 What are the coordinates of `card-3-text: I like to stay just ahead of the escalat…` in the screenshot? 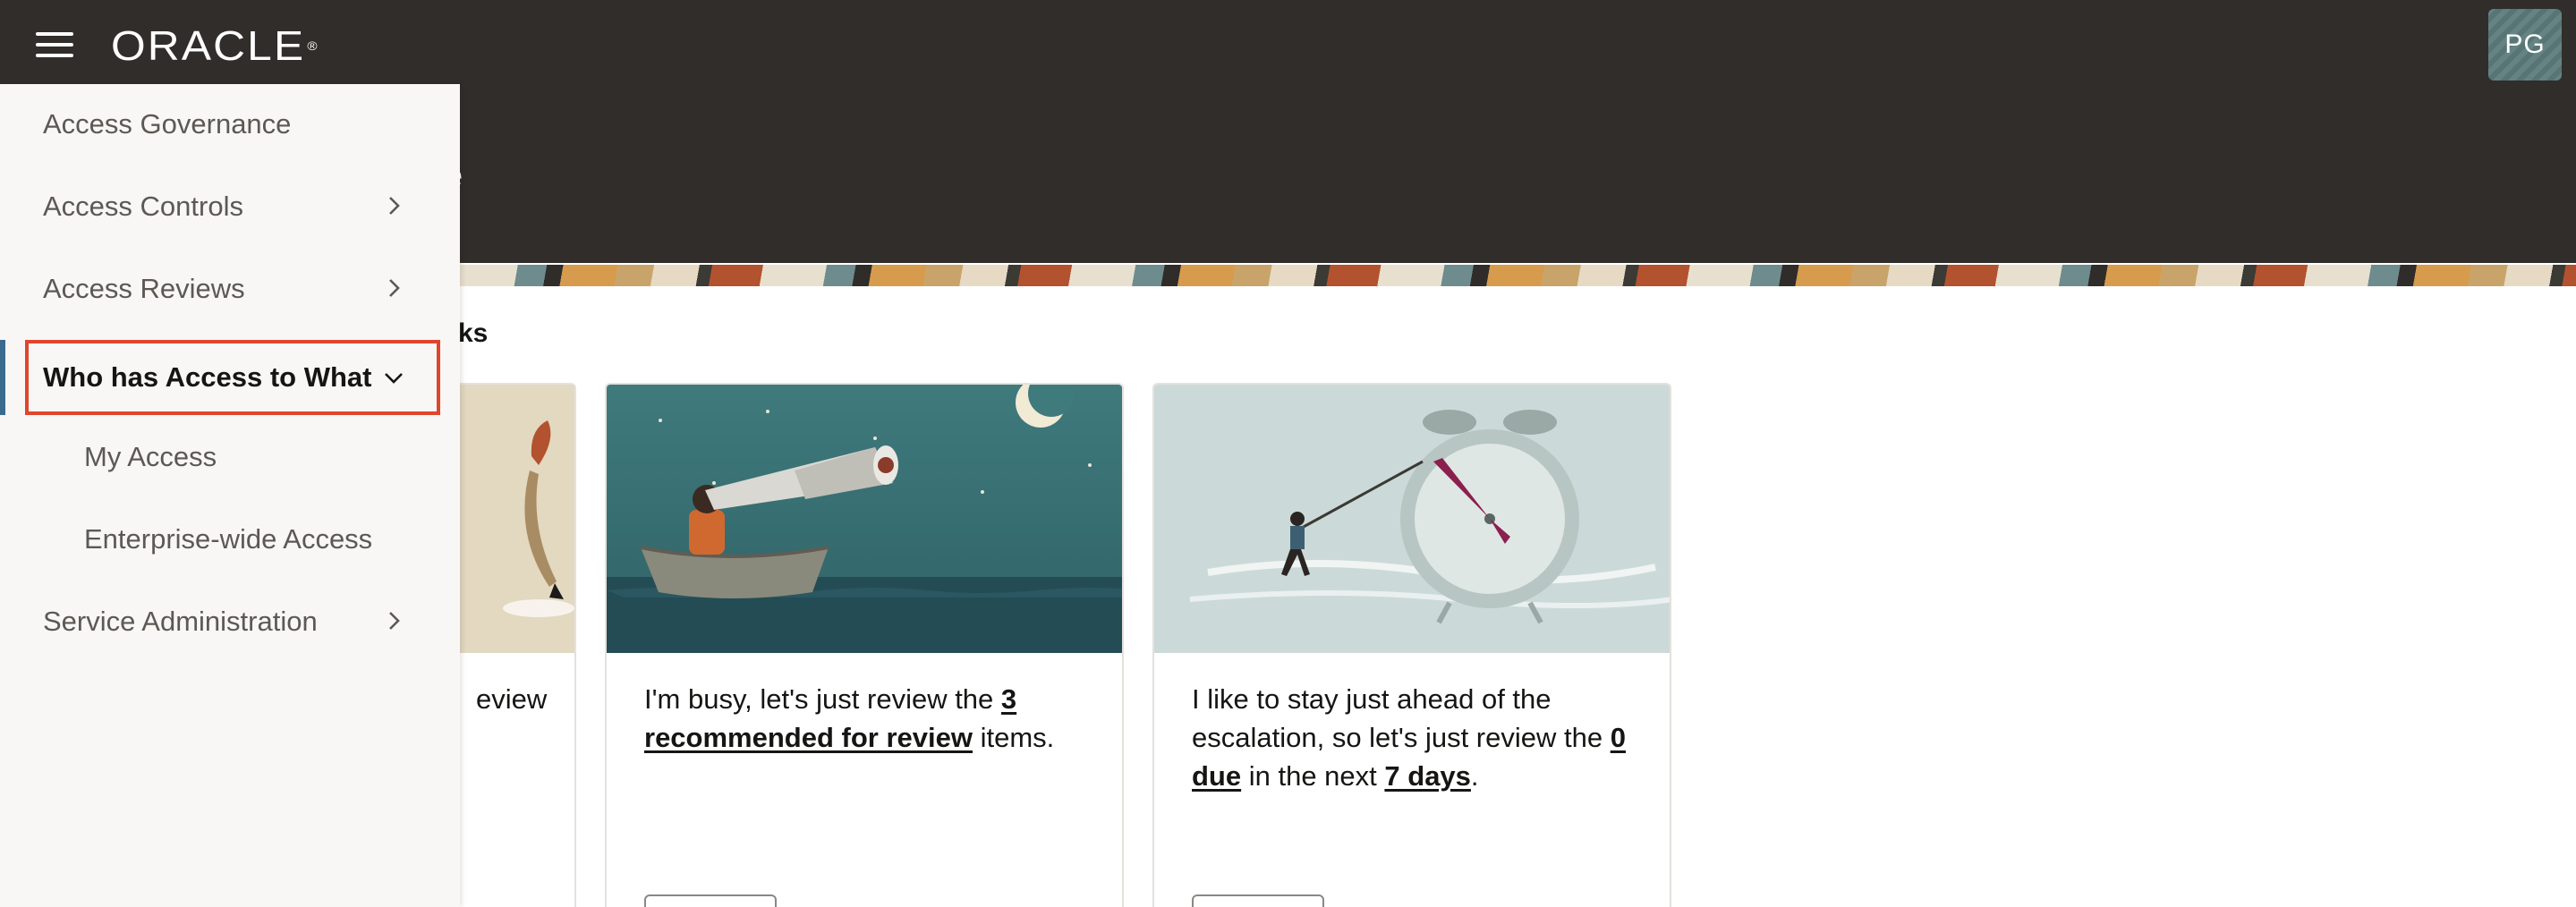 It's located at (1420, 737).